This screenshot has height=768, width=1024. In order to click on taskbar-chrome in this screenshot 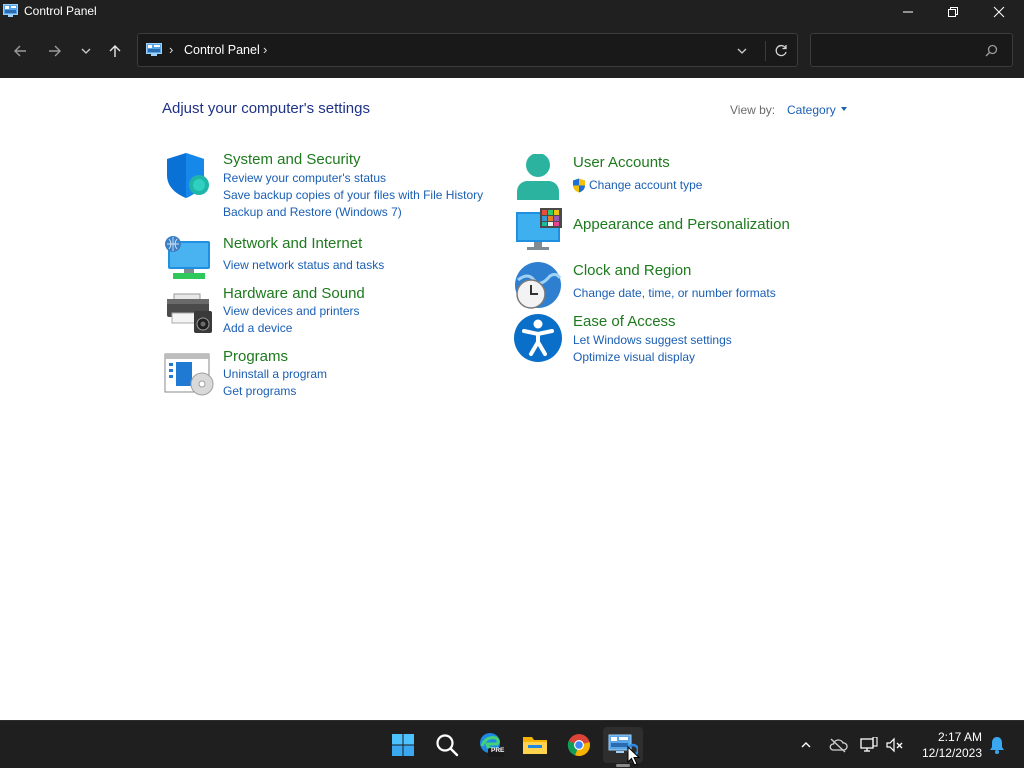, I will do `click(579, 745)`.